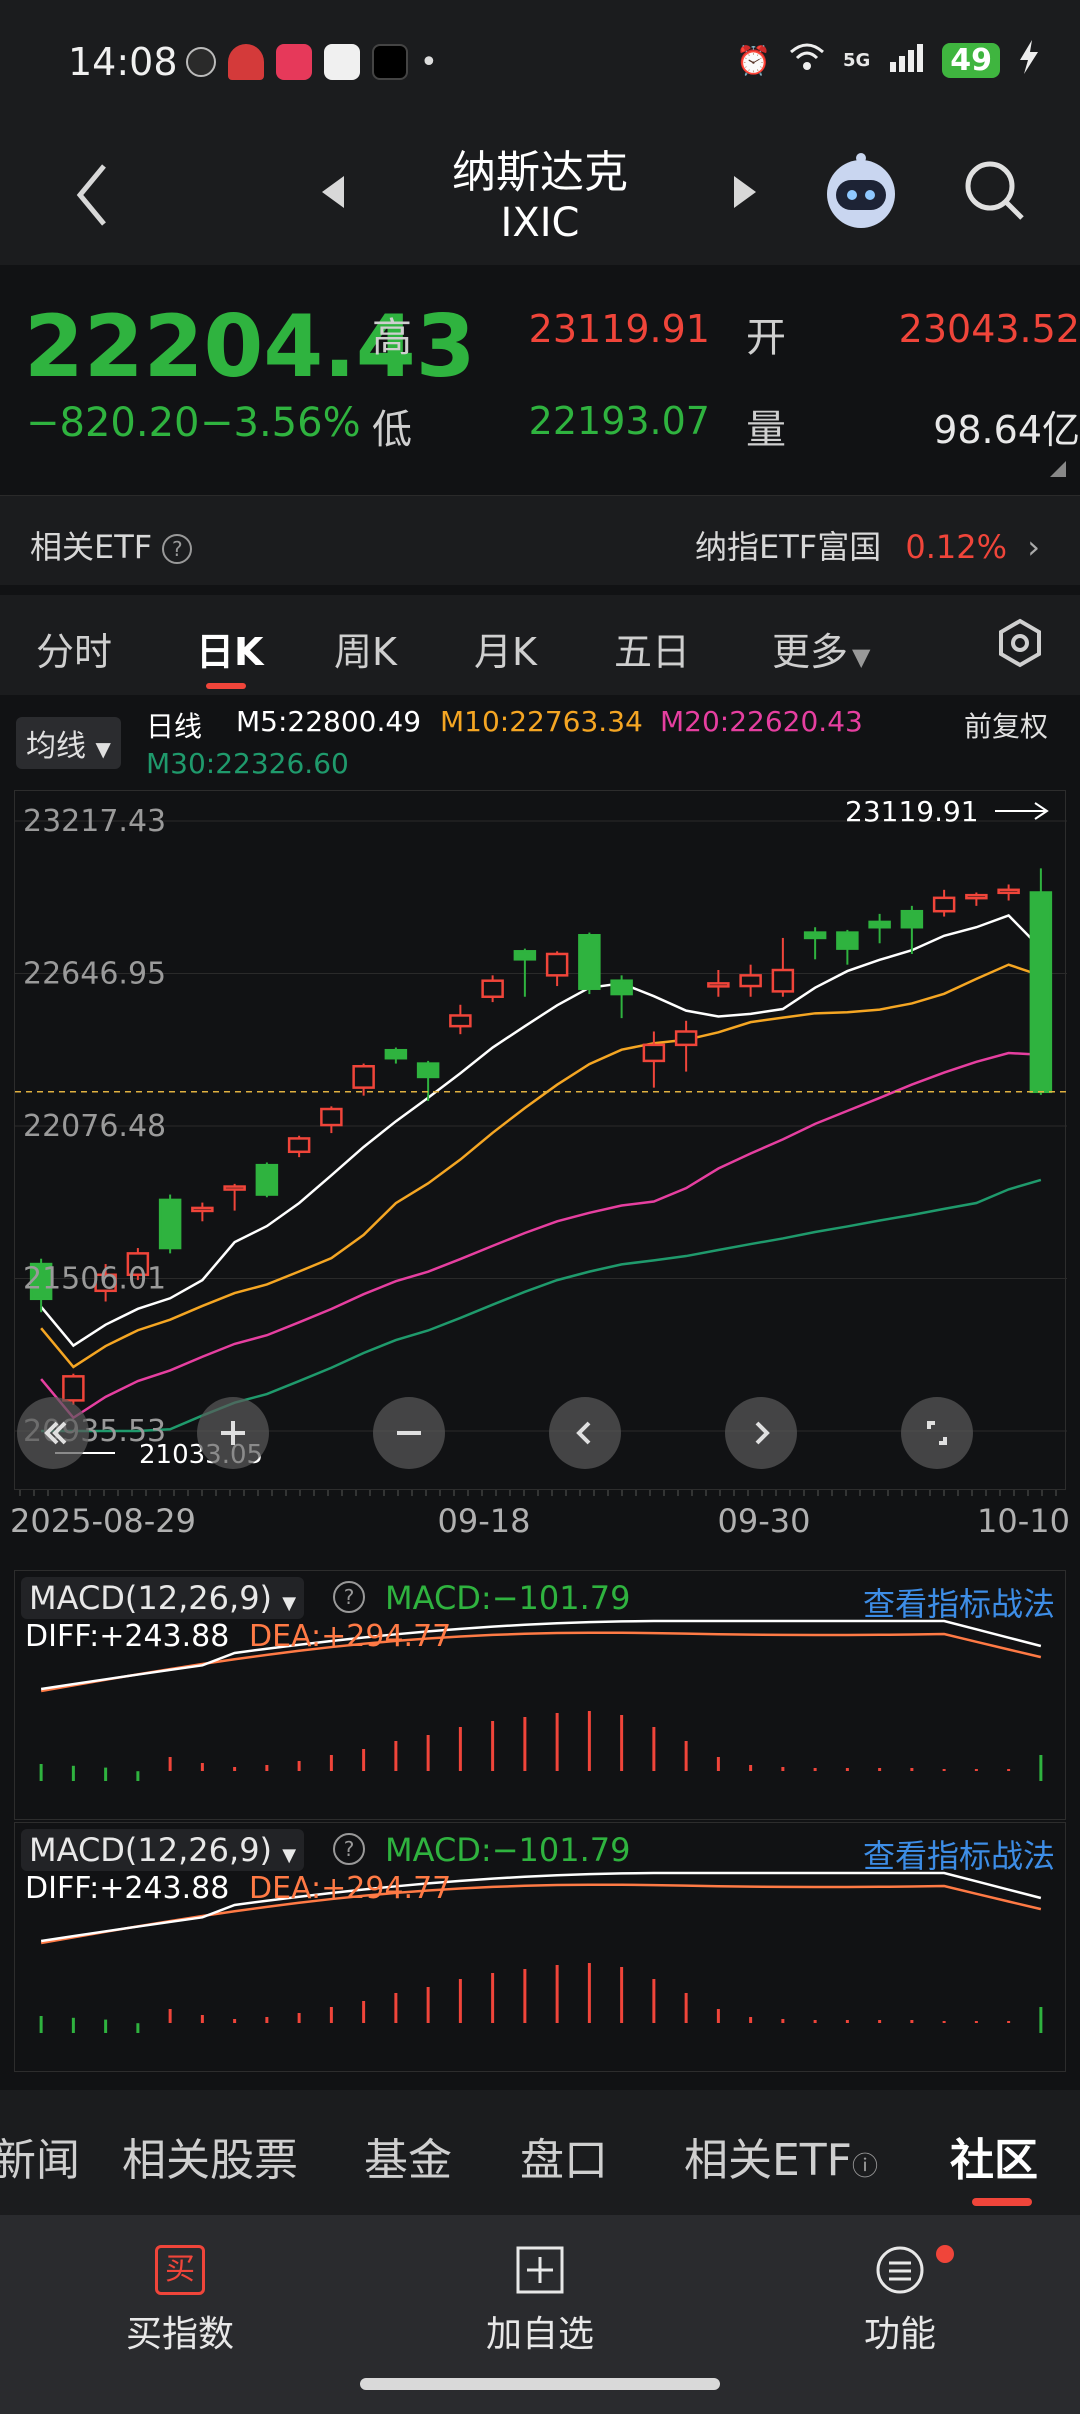 The height and width of the screenshot is (2414, 1080). I want to click on open-value: 23043.52, so click(989, 329).